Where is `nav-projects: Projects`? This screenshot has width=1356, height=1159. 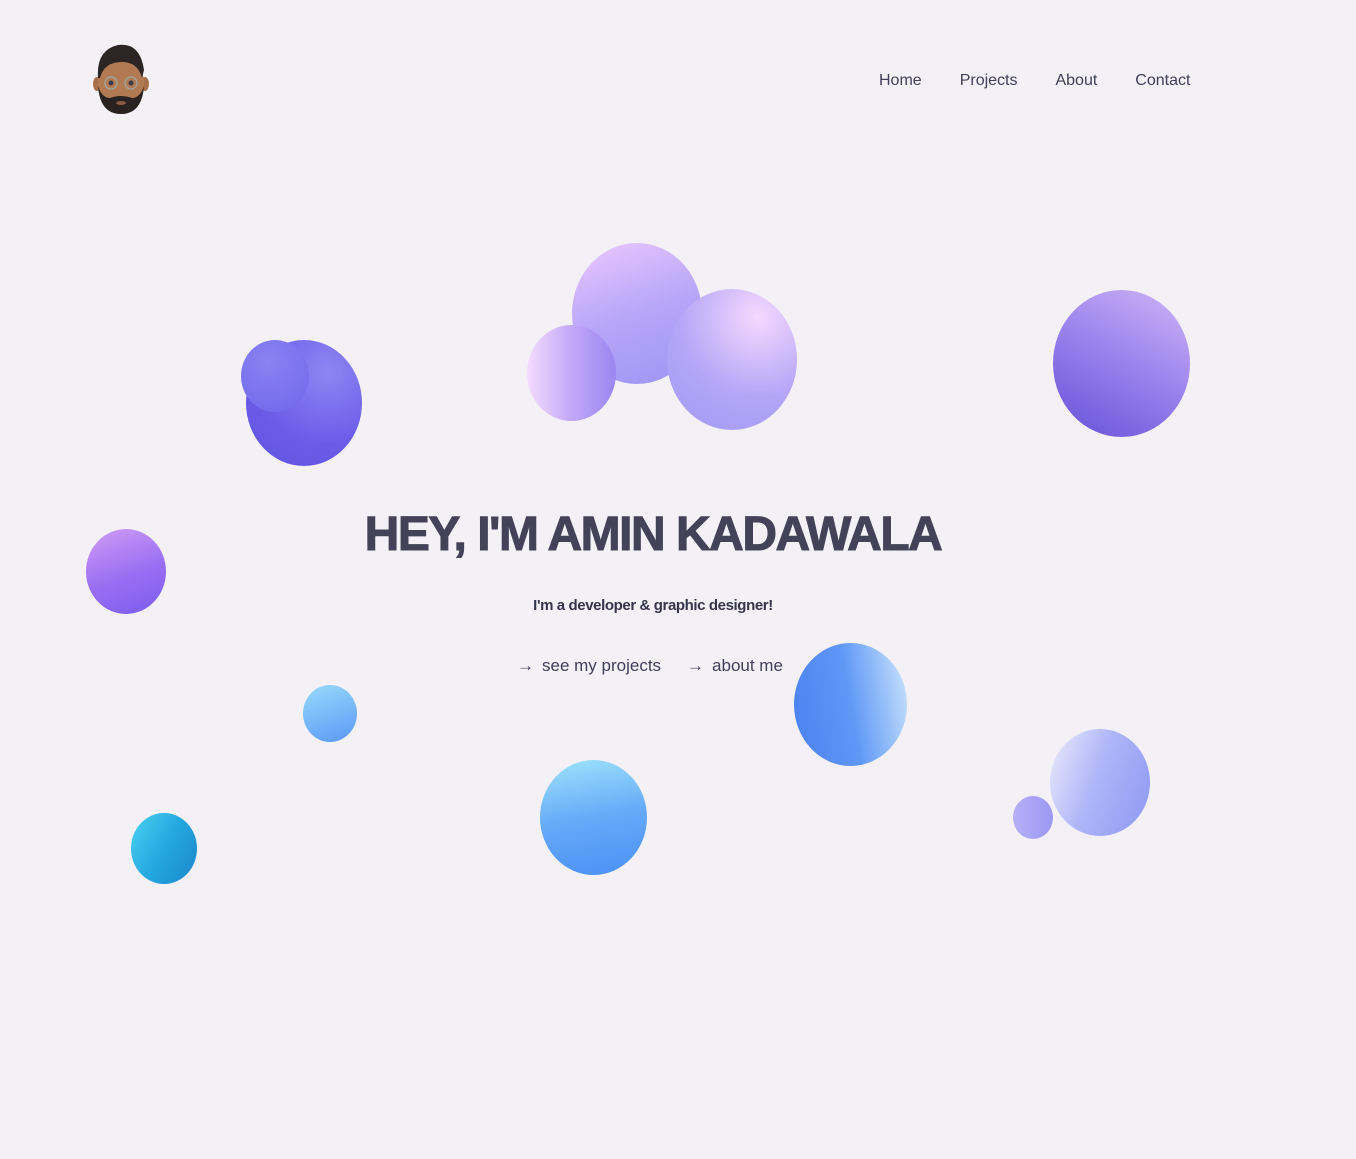 nav-projects: Projects is located at coordinates (989, 81).